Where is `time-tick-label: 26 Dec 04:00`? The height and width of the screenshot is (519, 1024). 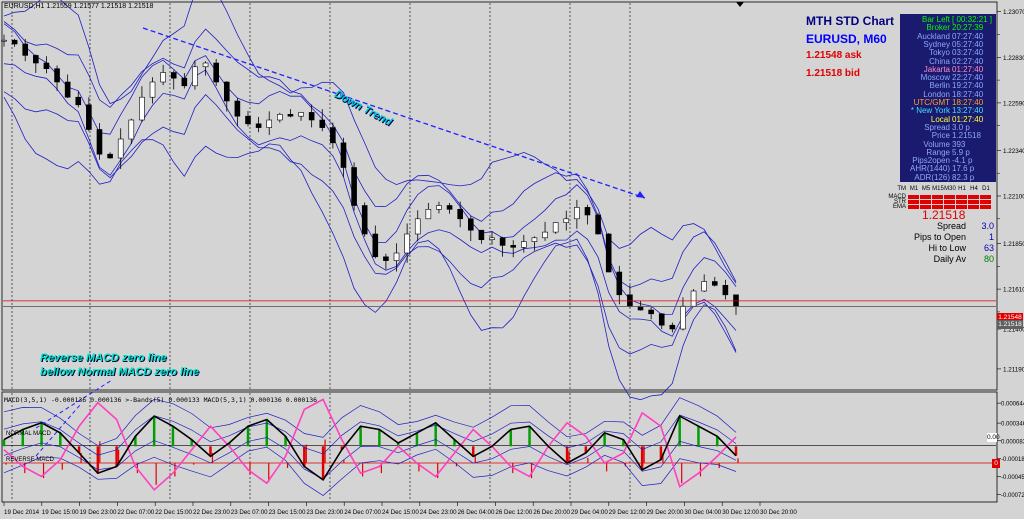
time-tick-label: 26 Dec 04:00 is located at coordinates (476, 512).